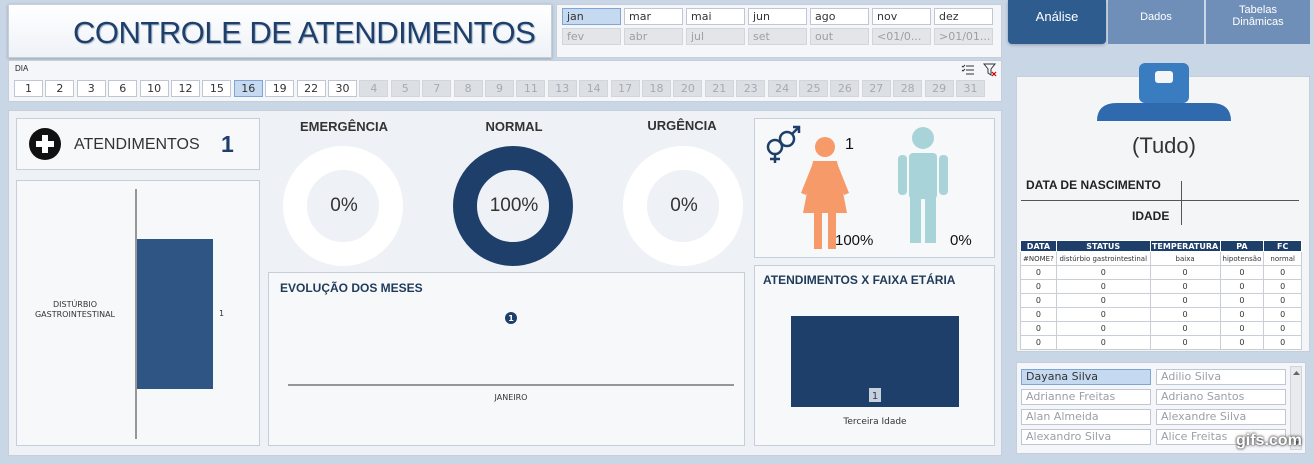 The width and height of the screenshot is (1314, 464). What do you see at coordinates (1086, 377) in the screenshot?
I see `name-button: Dayana Silva` at bounding box center [1086, 377].